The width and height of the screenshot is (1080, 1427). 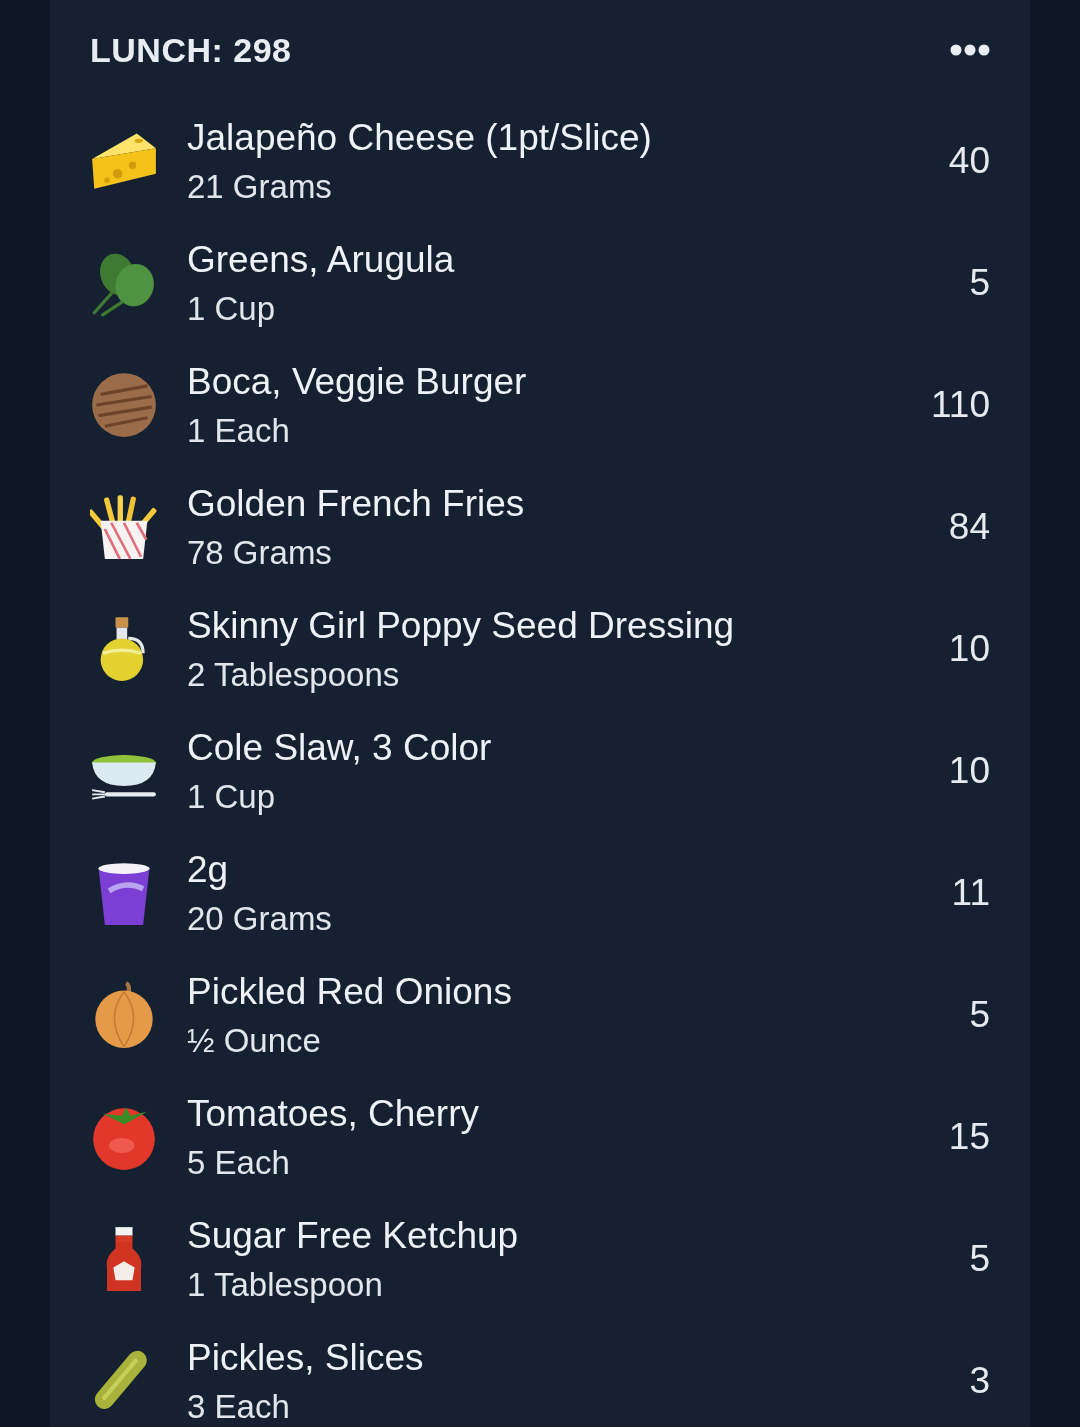 What do you see at coordinates (569, 870) in the screenshot?
I see `food-name: 2g` at bounding box center [569, 870].